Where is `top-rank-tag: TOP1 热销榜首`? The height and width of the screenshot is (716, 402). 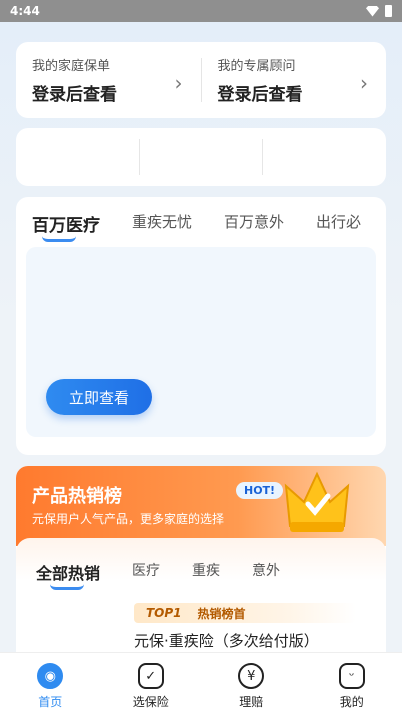 top-rank-tag: TOP1 热销榜首 is located at coordinates (245, 613).